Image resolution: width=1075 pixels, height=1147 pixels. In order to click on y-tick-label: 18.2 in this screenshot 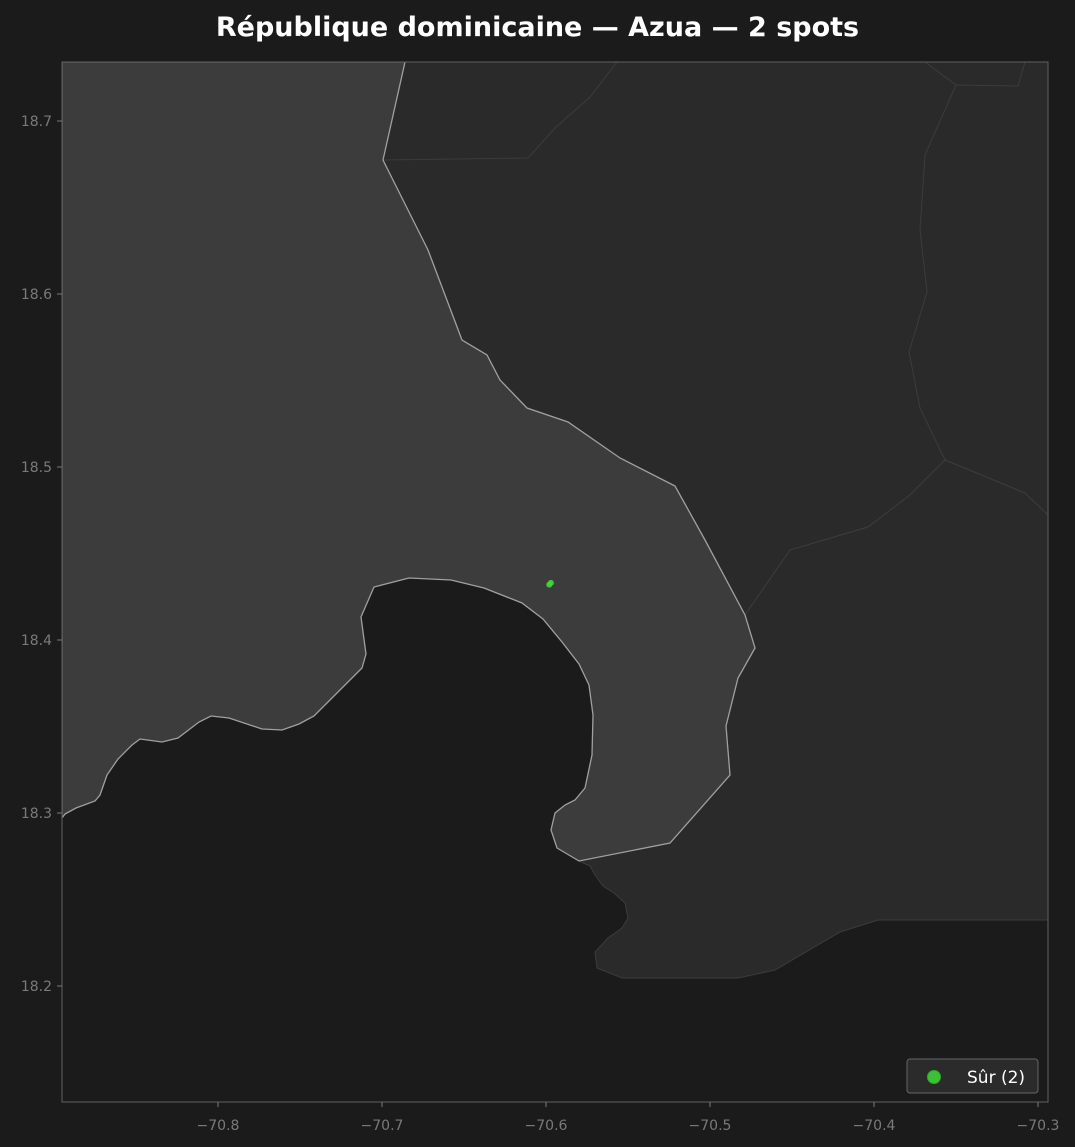, I will do `click(36, 987)`.